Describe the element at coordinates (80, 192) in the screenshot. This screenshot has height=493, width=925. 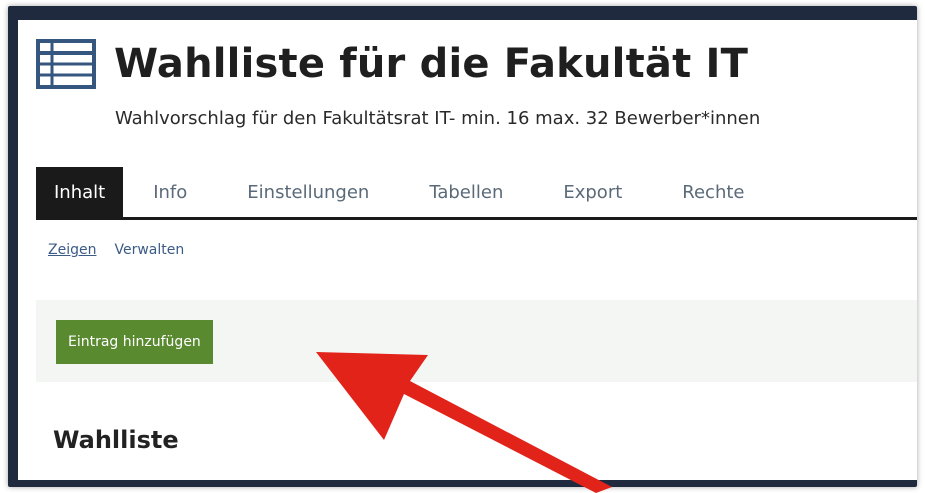
I see `tab-inhalt: Inhalt` at that location.